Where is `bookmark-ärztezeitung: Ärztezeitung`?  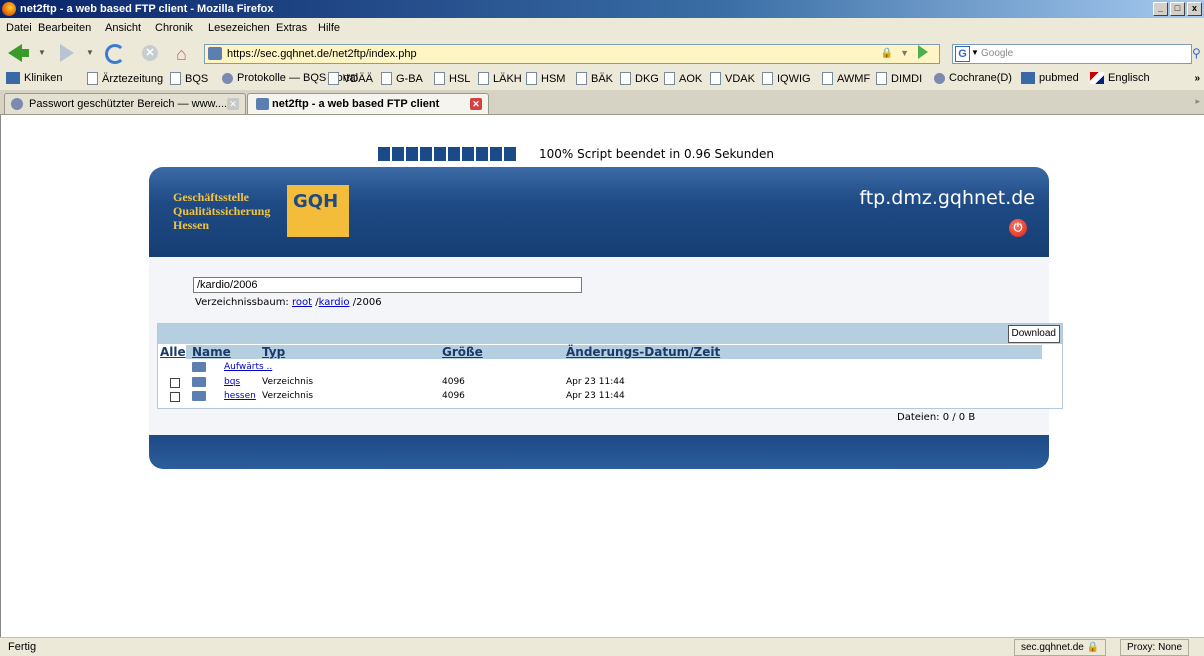
bookmark-ärztezeitung: Ärztezeitung is located at coordinates (125, 78).